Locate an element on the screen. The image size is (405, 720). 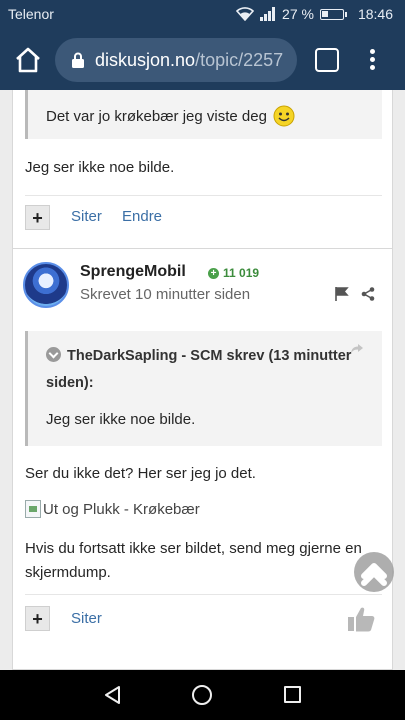
post-paragraph: Ser du ikke det? Her ser jeg jo det. is located at coordinates (140, 473).